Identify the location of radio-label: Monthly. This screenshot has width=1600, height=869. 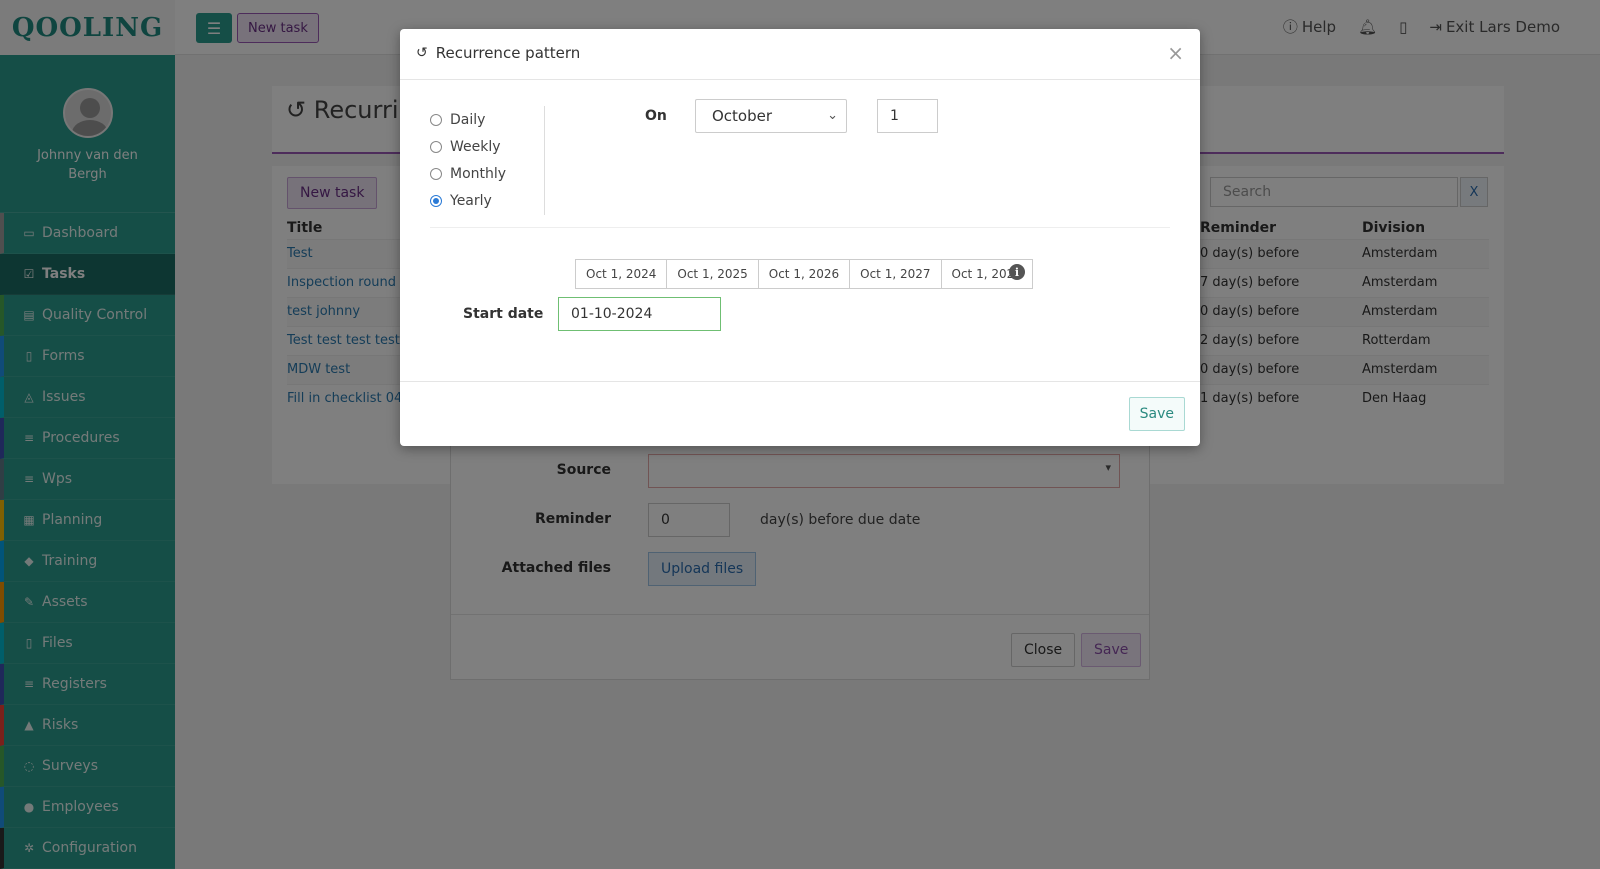
(478, 173).